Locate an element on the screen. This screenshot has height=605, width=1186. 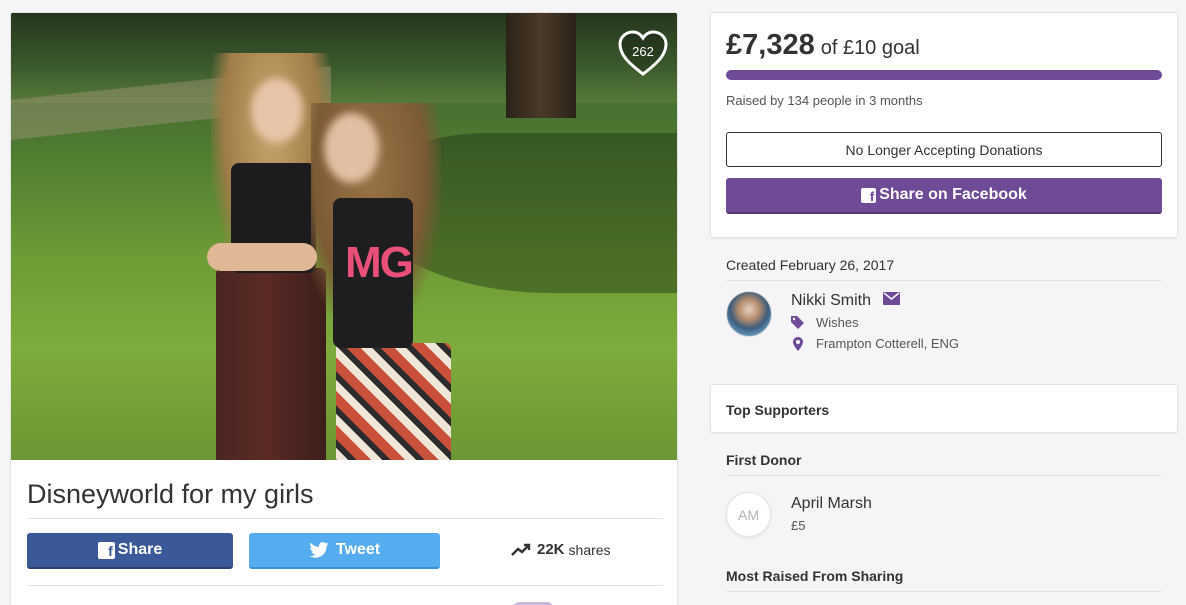
no-longer-accepting-button: No Longer Accepting Donations is located at coordinates (944, 149).